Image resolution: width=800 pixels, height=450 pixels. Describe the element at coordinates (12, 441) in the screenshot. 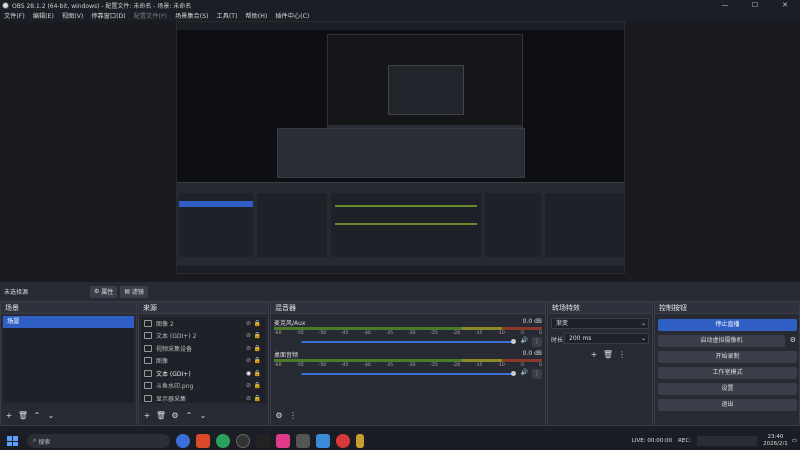

I see `windows-start-icon` at that location.